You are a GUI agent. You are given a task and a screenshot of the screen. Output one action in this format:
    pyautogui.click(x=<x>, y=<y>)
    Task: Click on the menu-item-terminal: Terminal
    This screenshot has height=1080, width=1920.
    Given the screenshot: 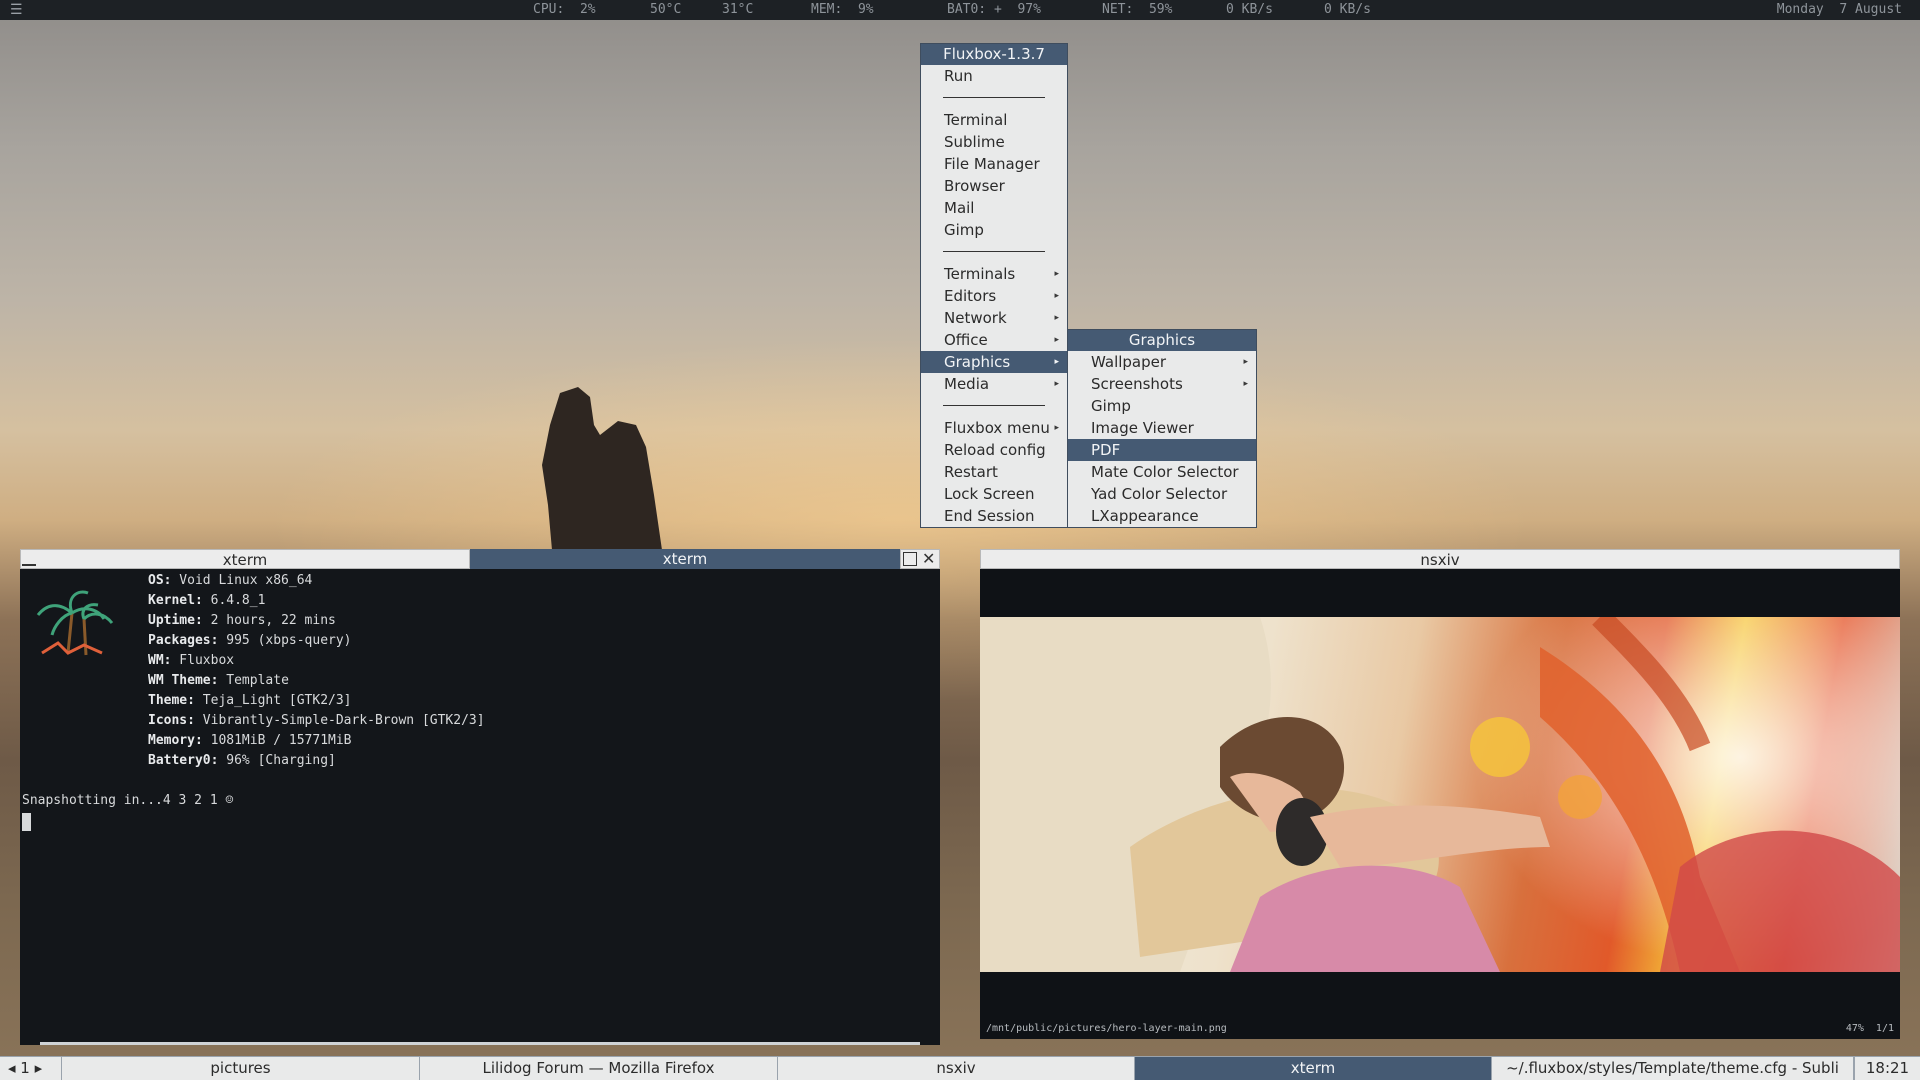 What is the action you would take?
    pyautogui.click(x=994, y=120)
    